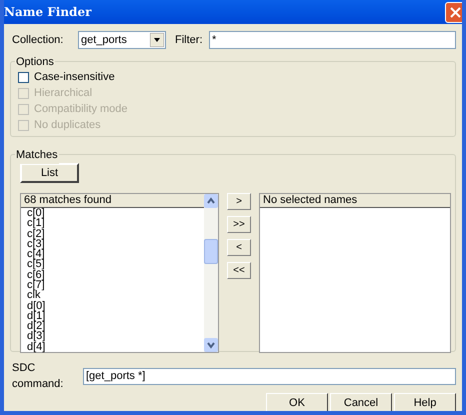  What do you see at coordinates (63, 94) in the screenshot?
I see `checkbox-label: Hierarchical` at bounding box center [63, 94].